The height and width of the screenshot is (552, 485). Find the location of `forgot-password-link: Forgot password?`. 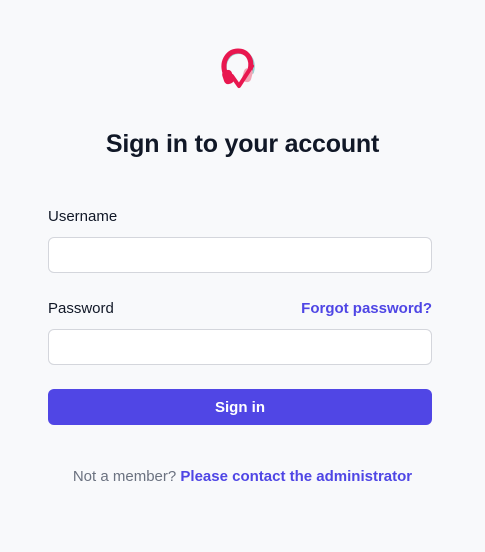

forgot-password-link: Forgot password? is located at coordinates (366, 308).